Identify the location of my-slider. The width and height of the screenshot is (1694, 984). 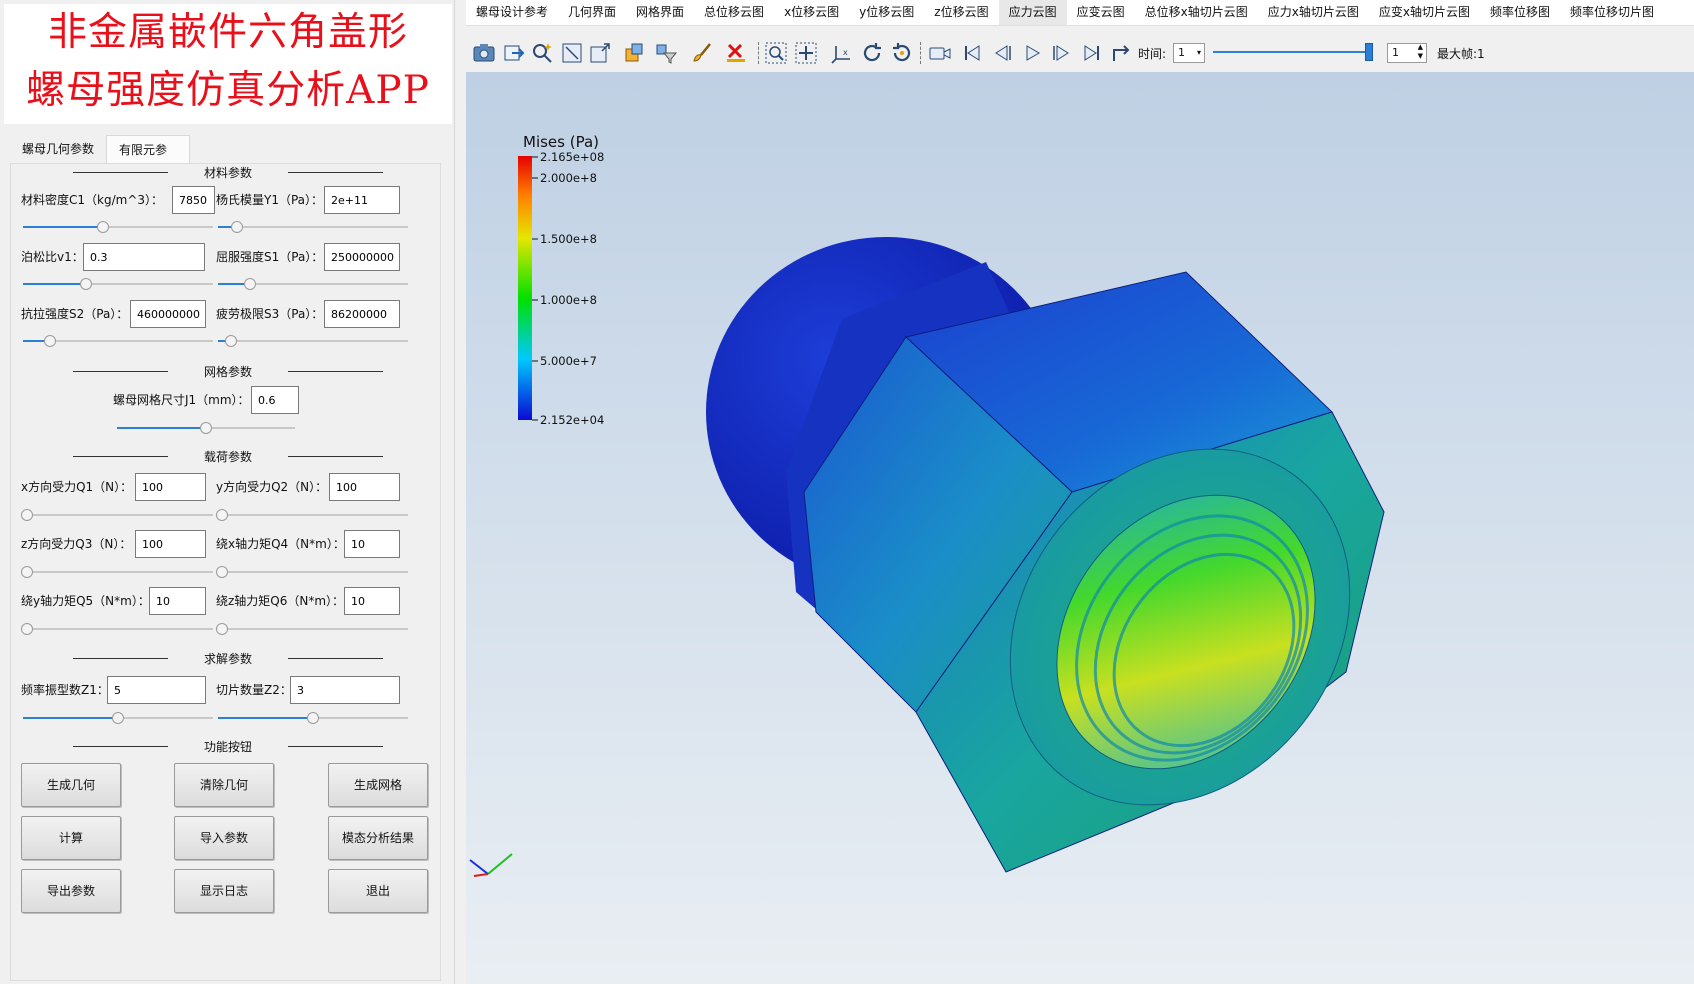
(116, 629).